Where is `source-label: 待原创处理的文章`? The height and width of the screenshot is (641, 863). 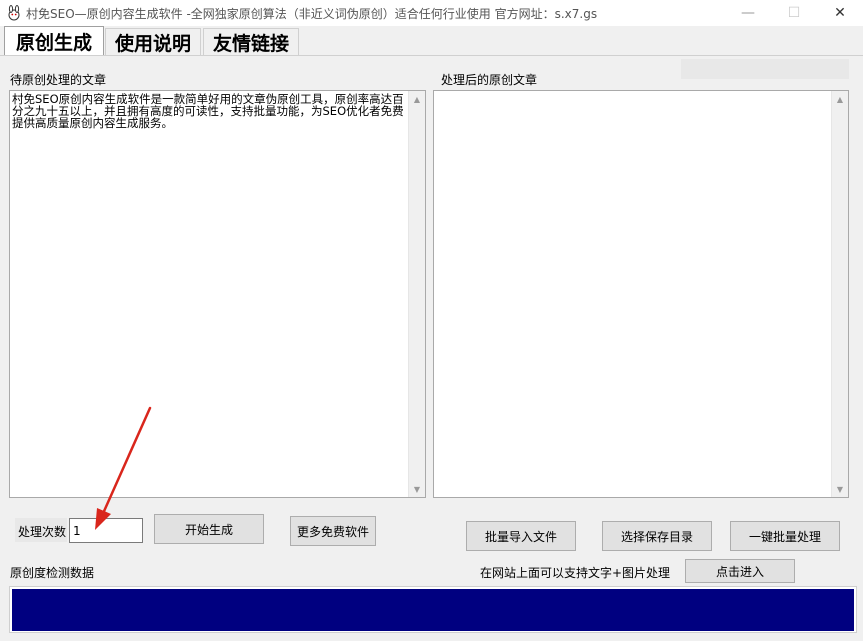 source-label: 待原创处理的文章 is located at coordinates (58, 80).